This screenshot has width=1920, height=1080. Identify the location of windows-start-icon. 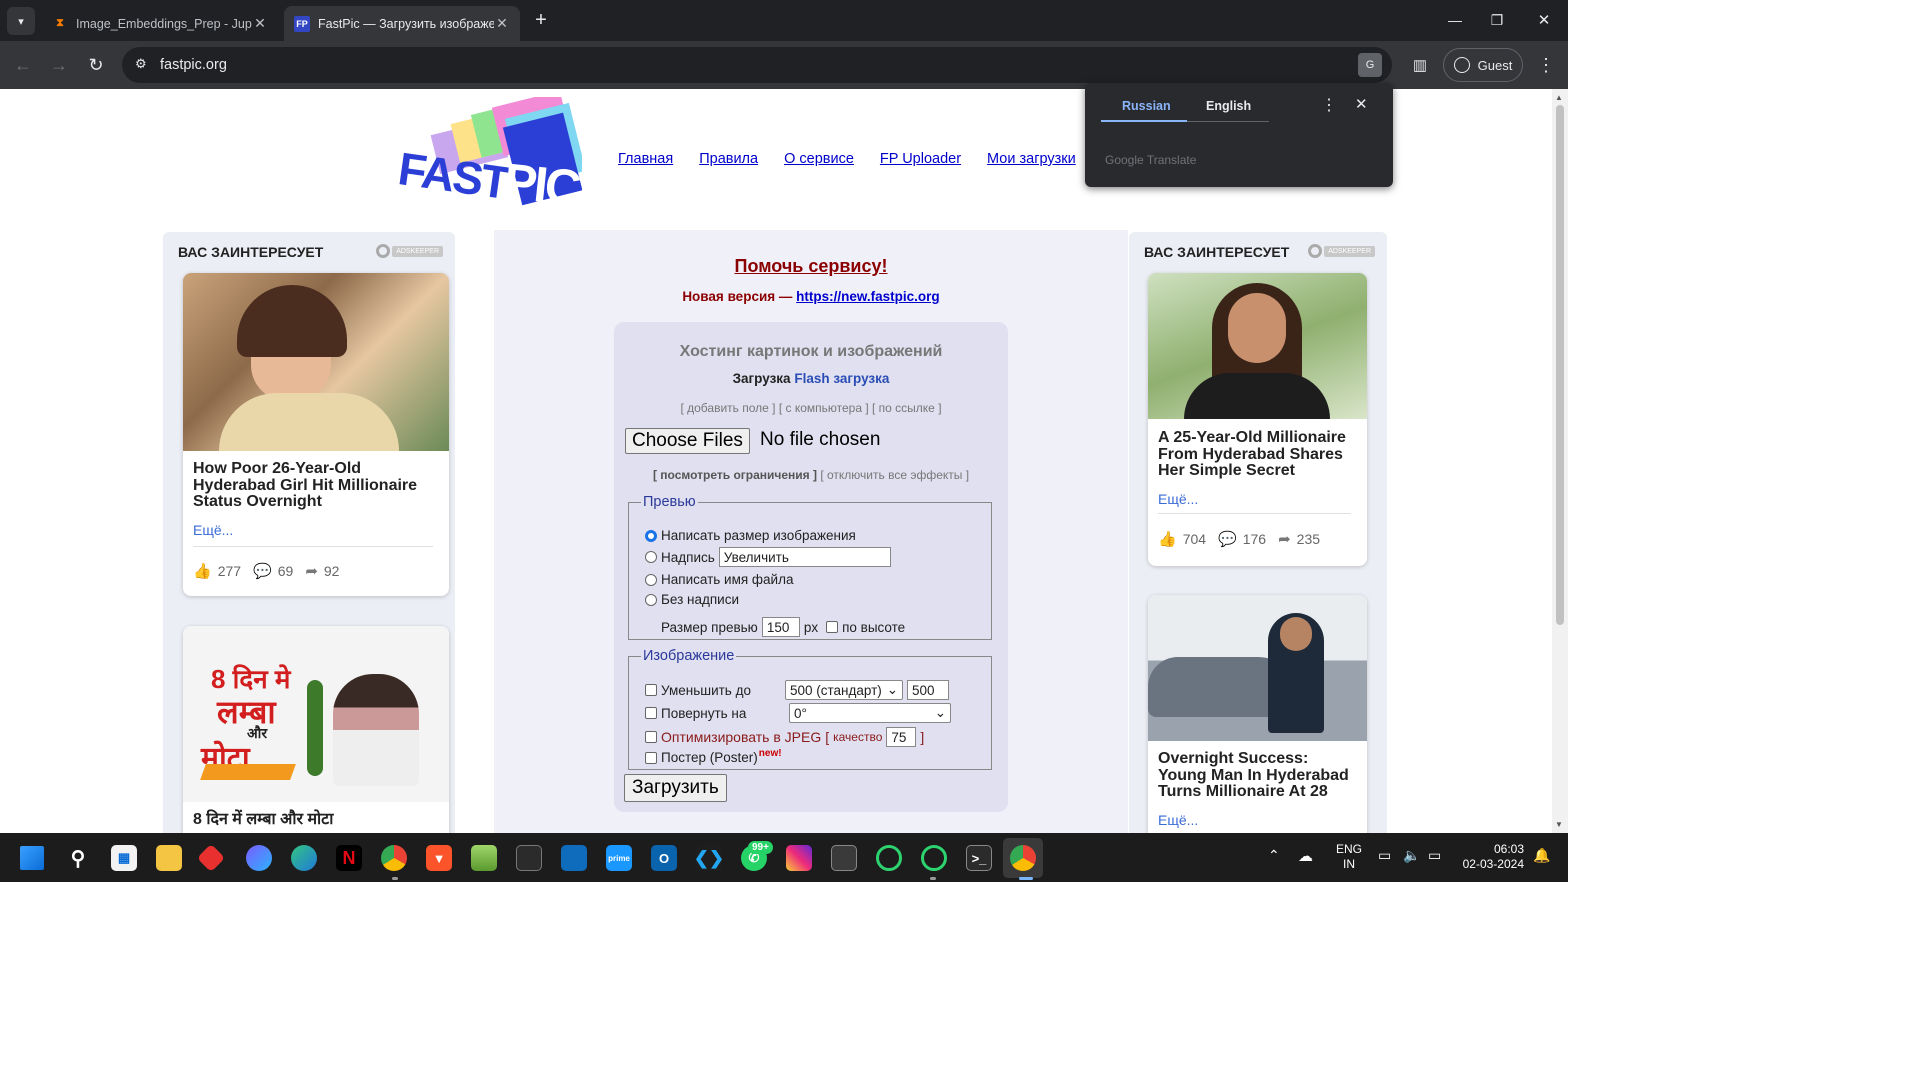
(32, 858).